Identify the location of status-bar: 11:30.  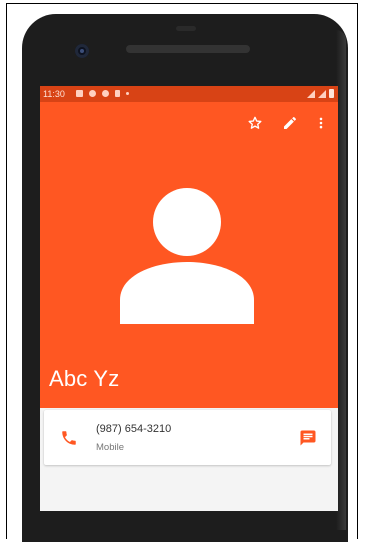
(189, 94).